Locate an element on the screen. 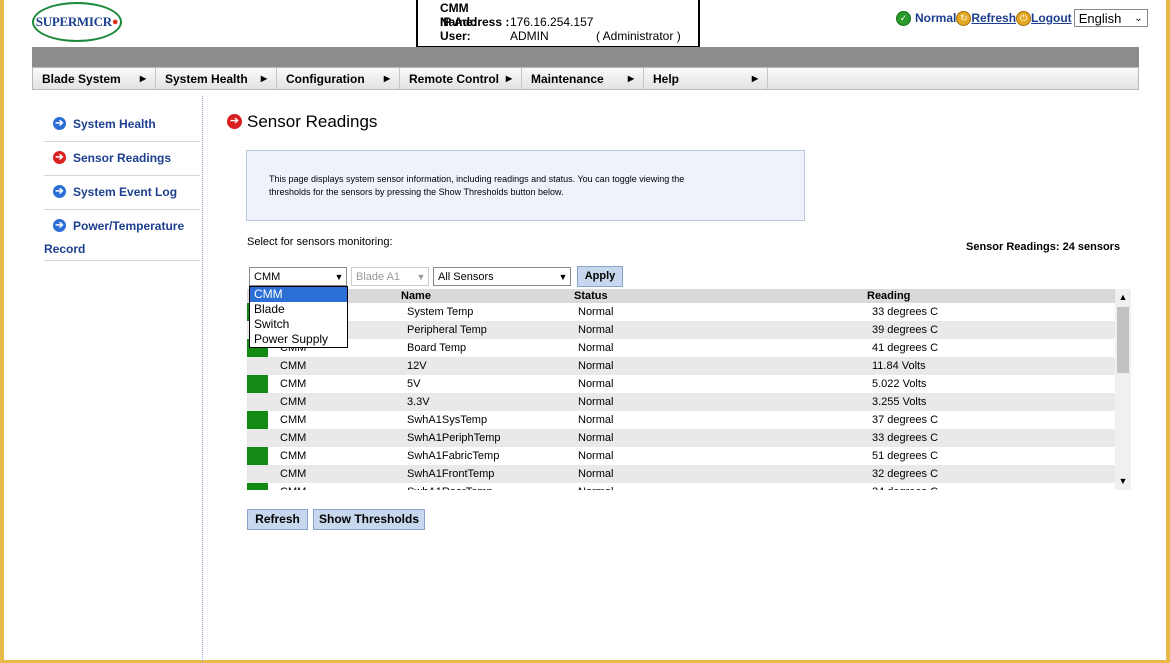 This screenshot has height=663, width=1170. dropdown-option: Blade is located at coordinates (298, 309).